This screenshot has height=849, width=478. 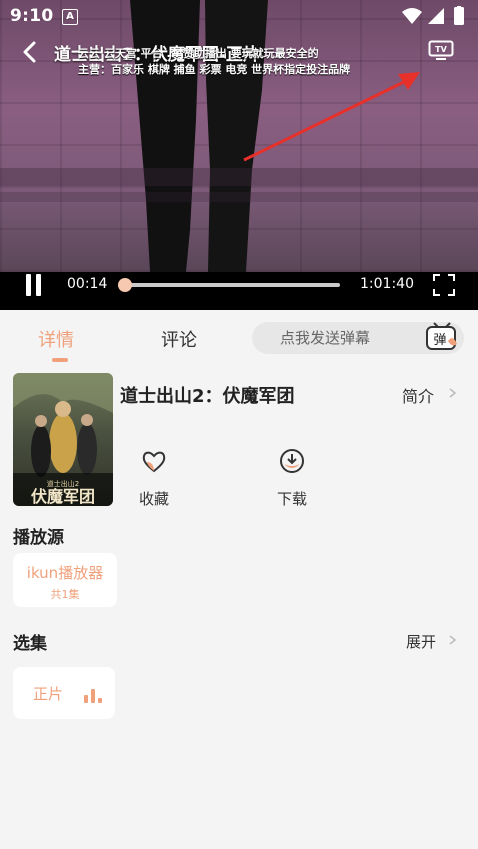 What do you see at coordinates (239, 337) in the screenshot?
I see `detail-tabs: 详情 评论 点我发送弹幕 弹` at bounding box center [239, 337].